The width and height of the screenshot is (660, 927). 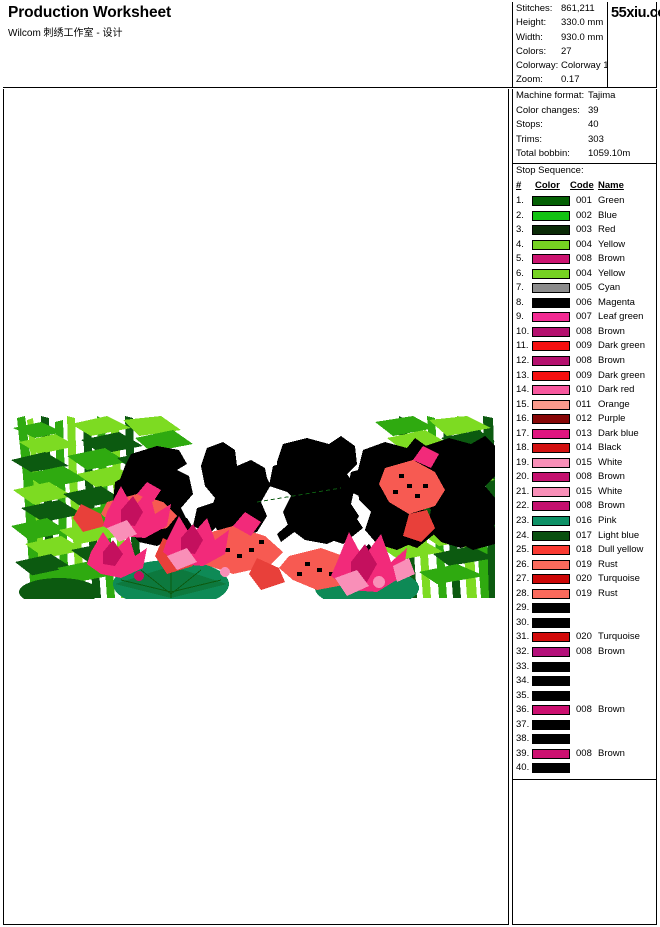 What do you see at coordinates (523, 579) in the screenshot?
I see `stop-number: 27.` at bounding box center [523, 579].